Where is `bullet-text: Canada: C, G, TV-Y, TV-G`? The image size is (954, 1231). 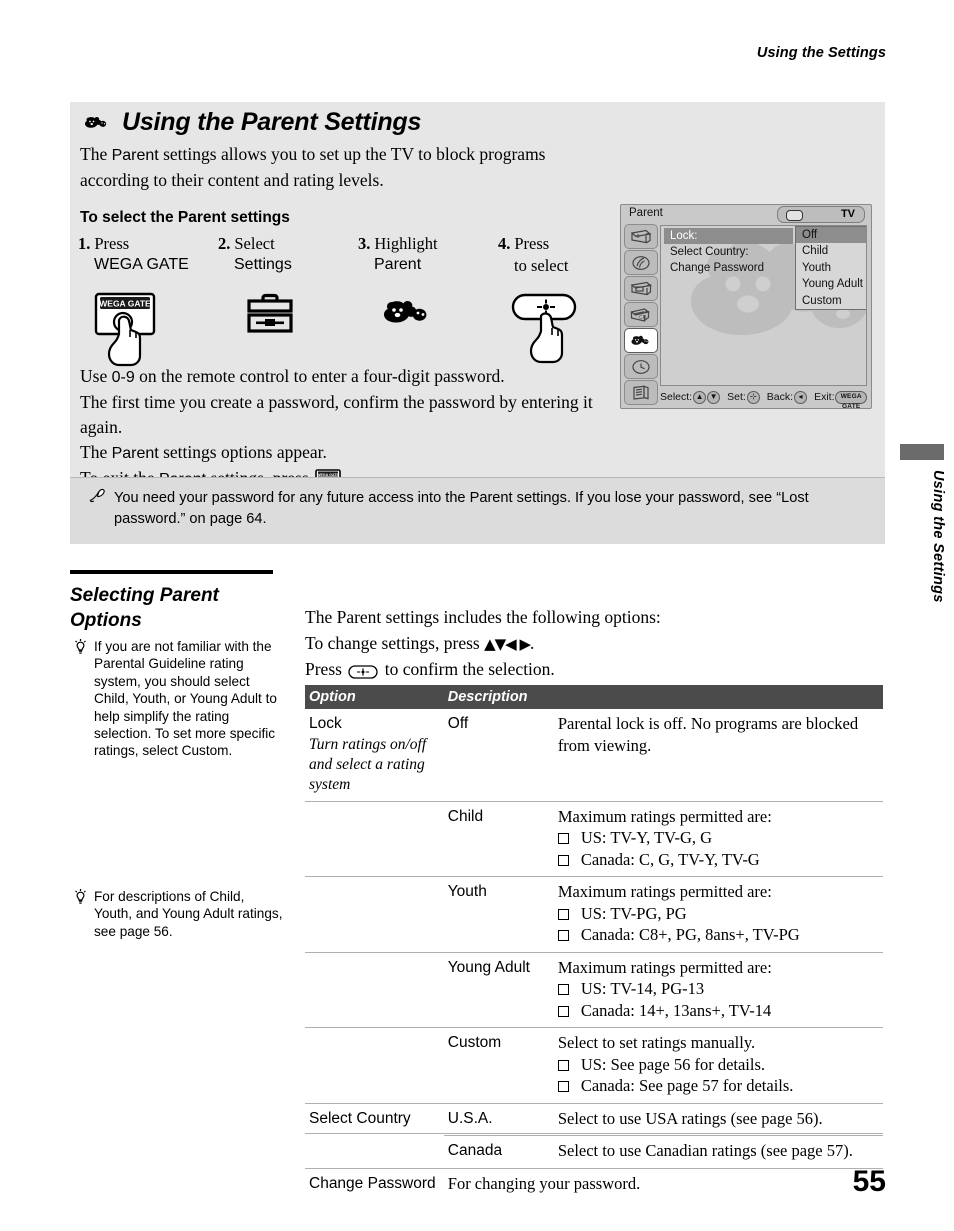 bullet-text: Canada: C, G, TV-Y, TV-G is located at coordinates (670, 859).